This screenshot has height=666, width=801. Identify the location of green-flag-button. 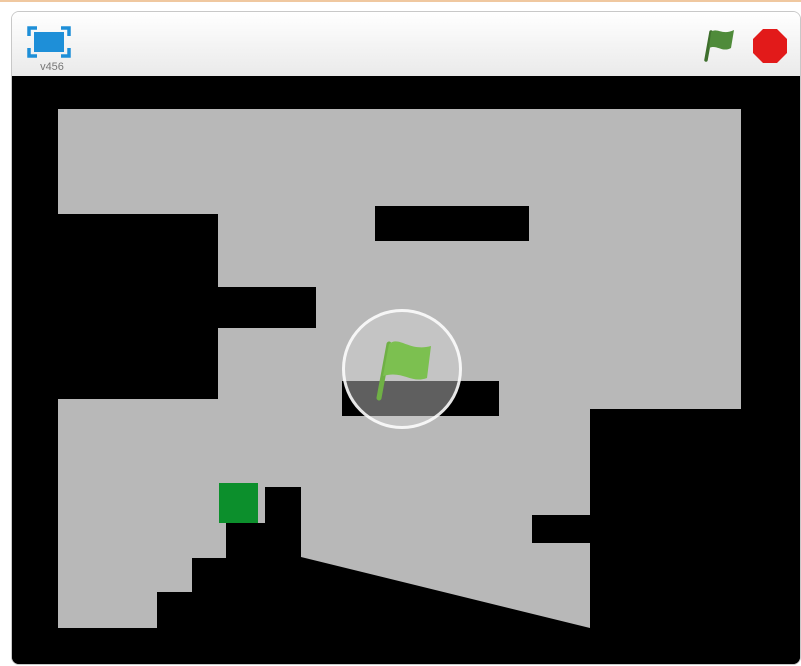
(719, 44).